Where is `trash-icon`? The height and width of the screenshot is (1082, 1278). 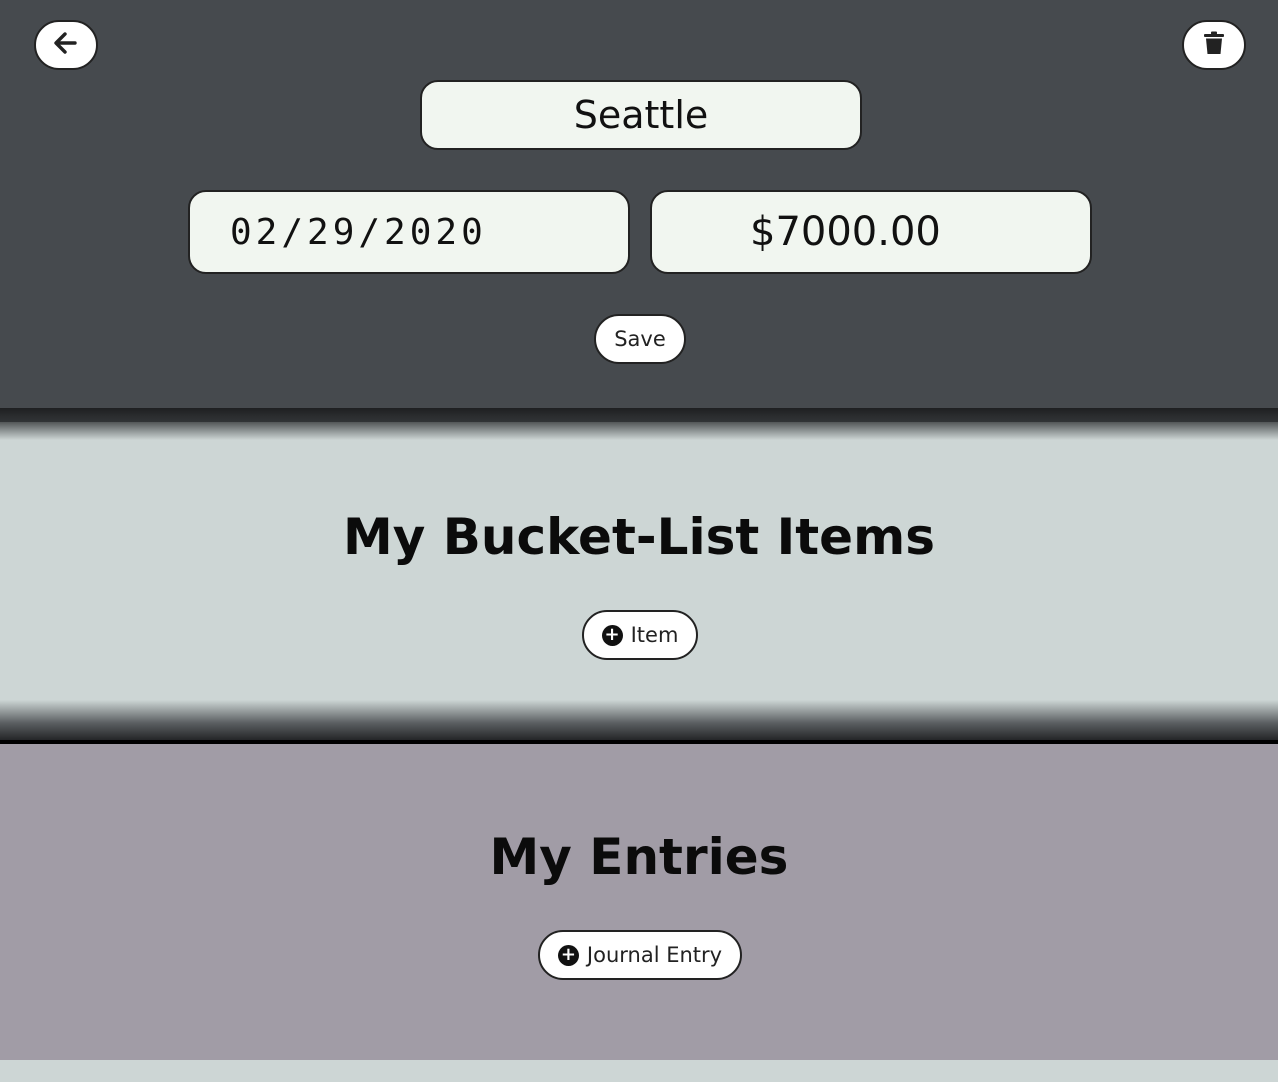
trash-icon is located at coordinates (1214, 45).